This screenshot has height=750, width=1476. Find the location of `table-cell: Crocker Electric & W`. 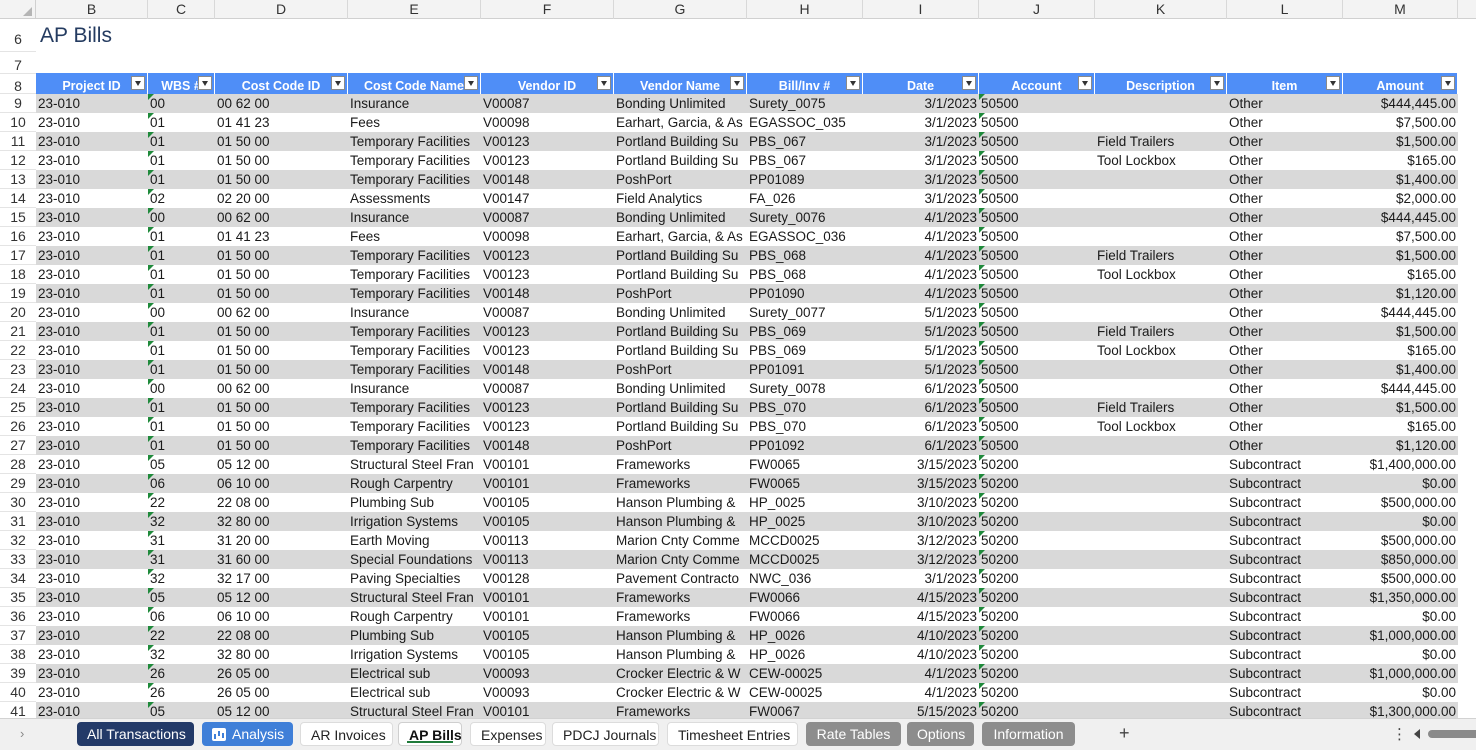

table-cell: Crocker Electric & W is located at coordinates (680, 692).